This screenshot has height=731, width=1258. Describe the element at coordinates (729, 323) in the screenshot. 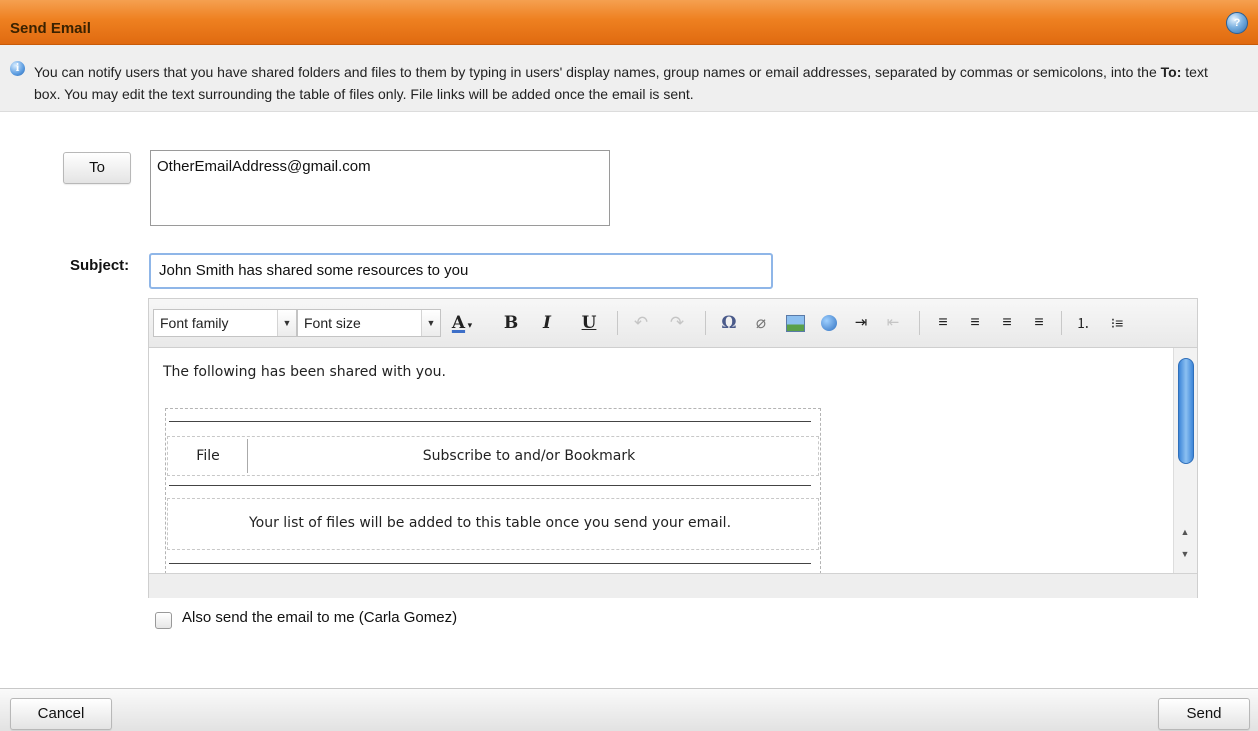

I see `special-character-icon: Ω` at that location.